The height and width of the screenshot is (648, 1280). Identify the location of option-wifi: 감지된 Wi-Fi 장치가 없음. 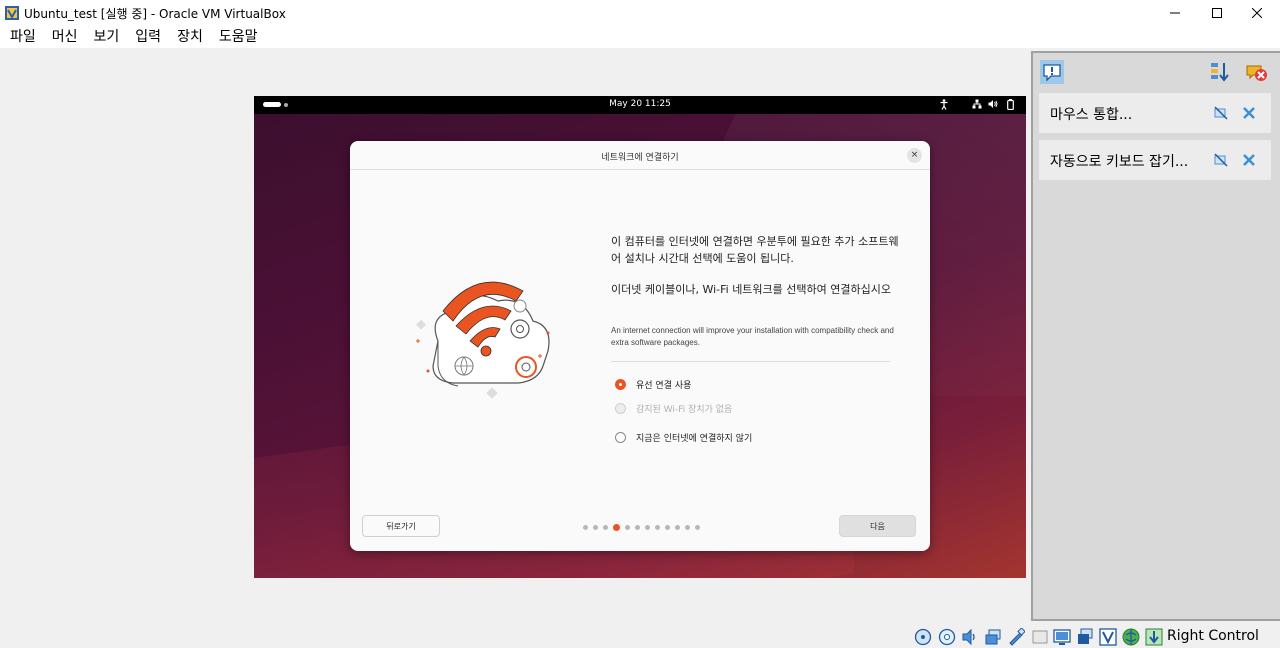
(673, 408).